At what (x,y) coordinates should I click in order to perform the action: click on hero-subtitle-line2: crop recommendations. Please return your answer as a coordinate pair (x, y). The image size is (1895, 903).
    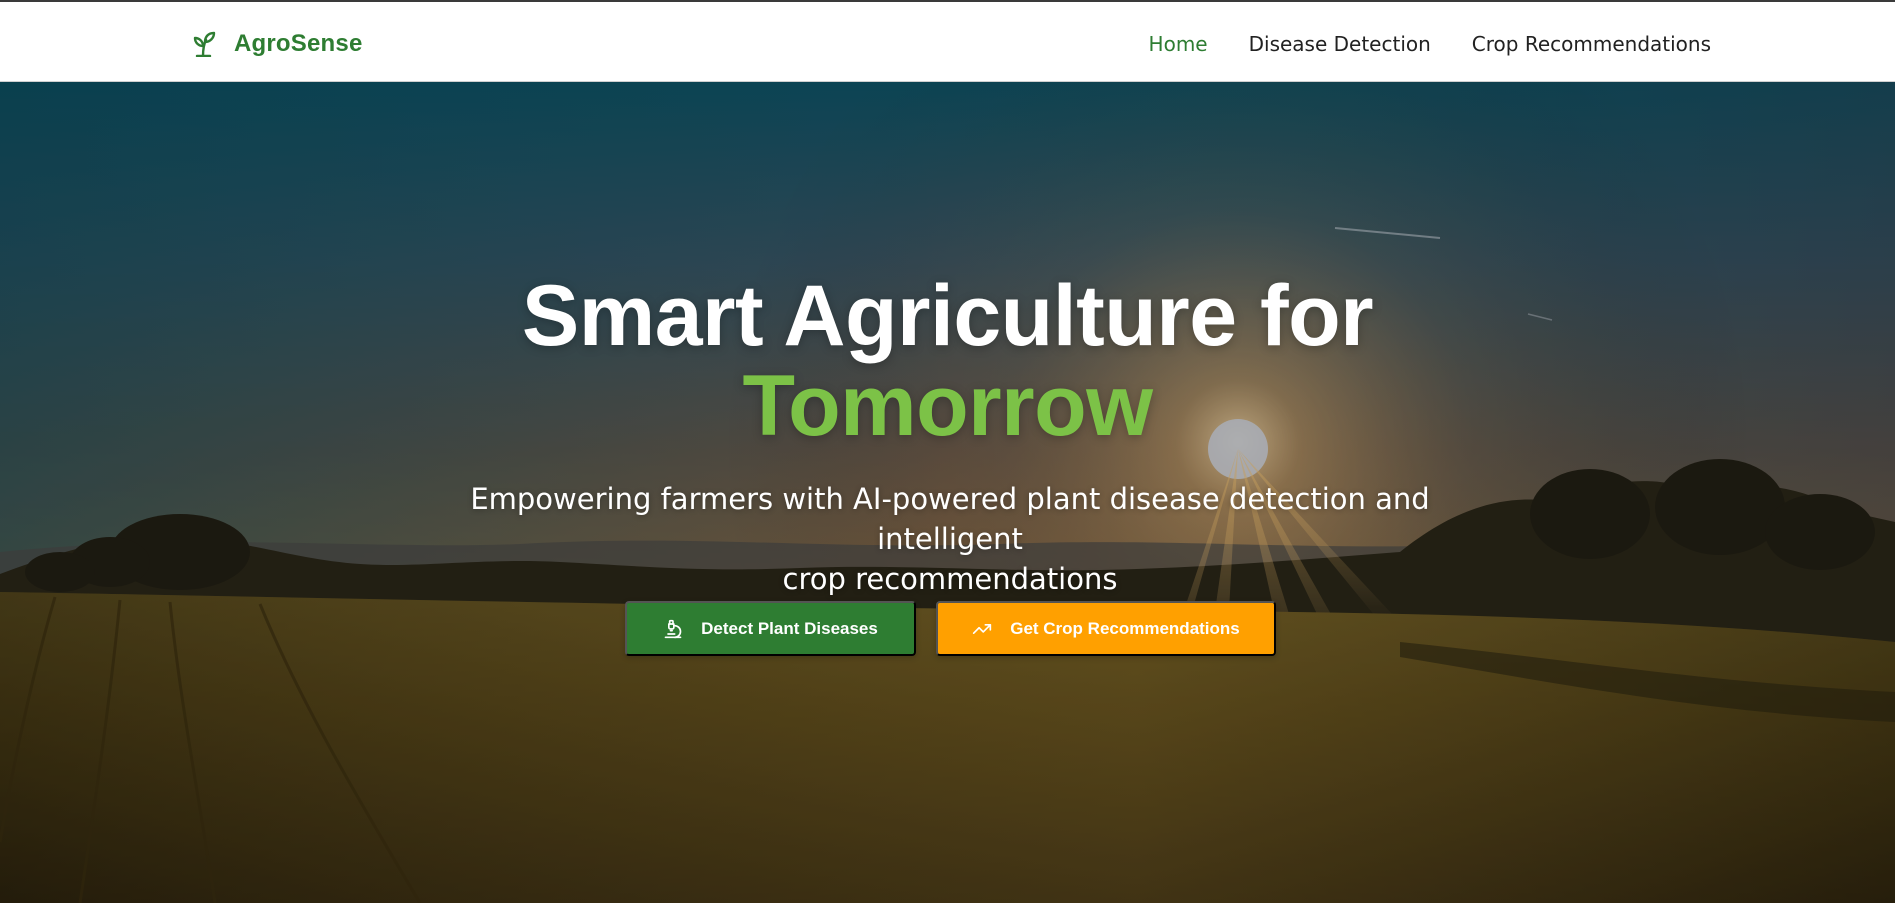
    Looking at the image, I should click on (950, 579).